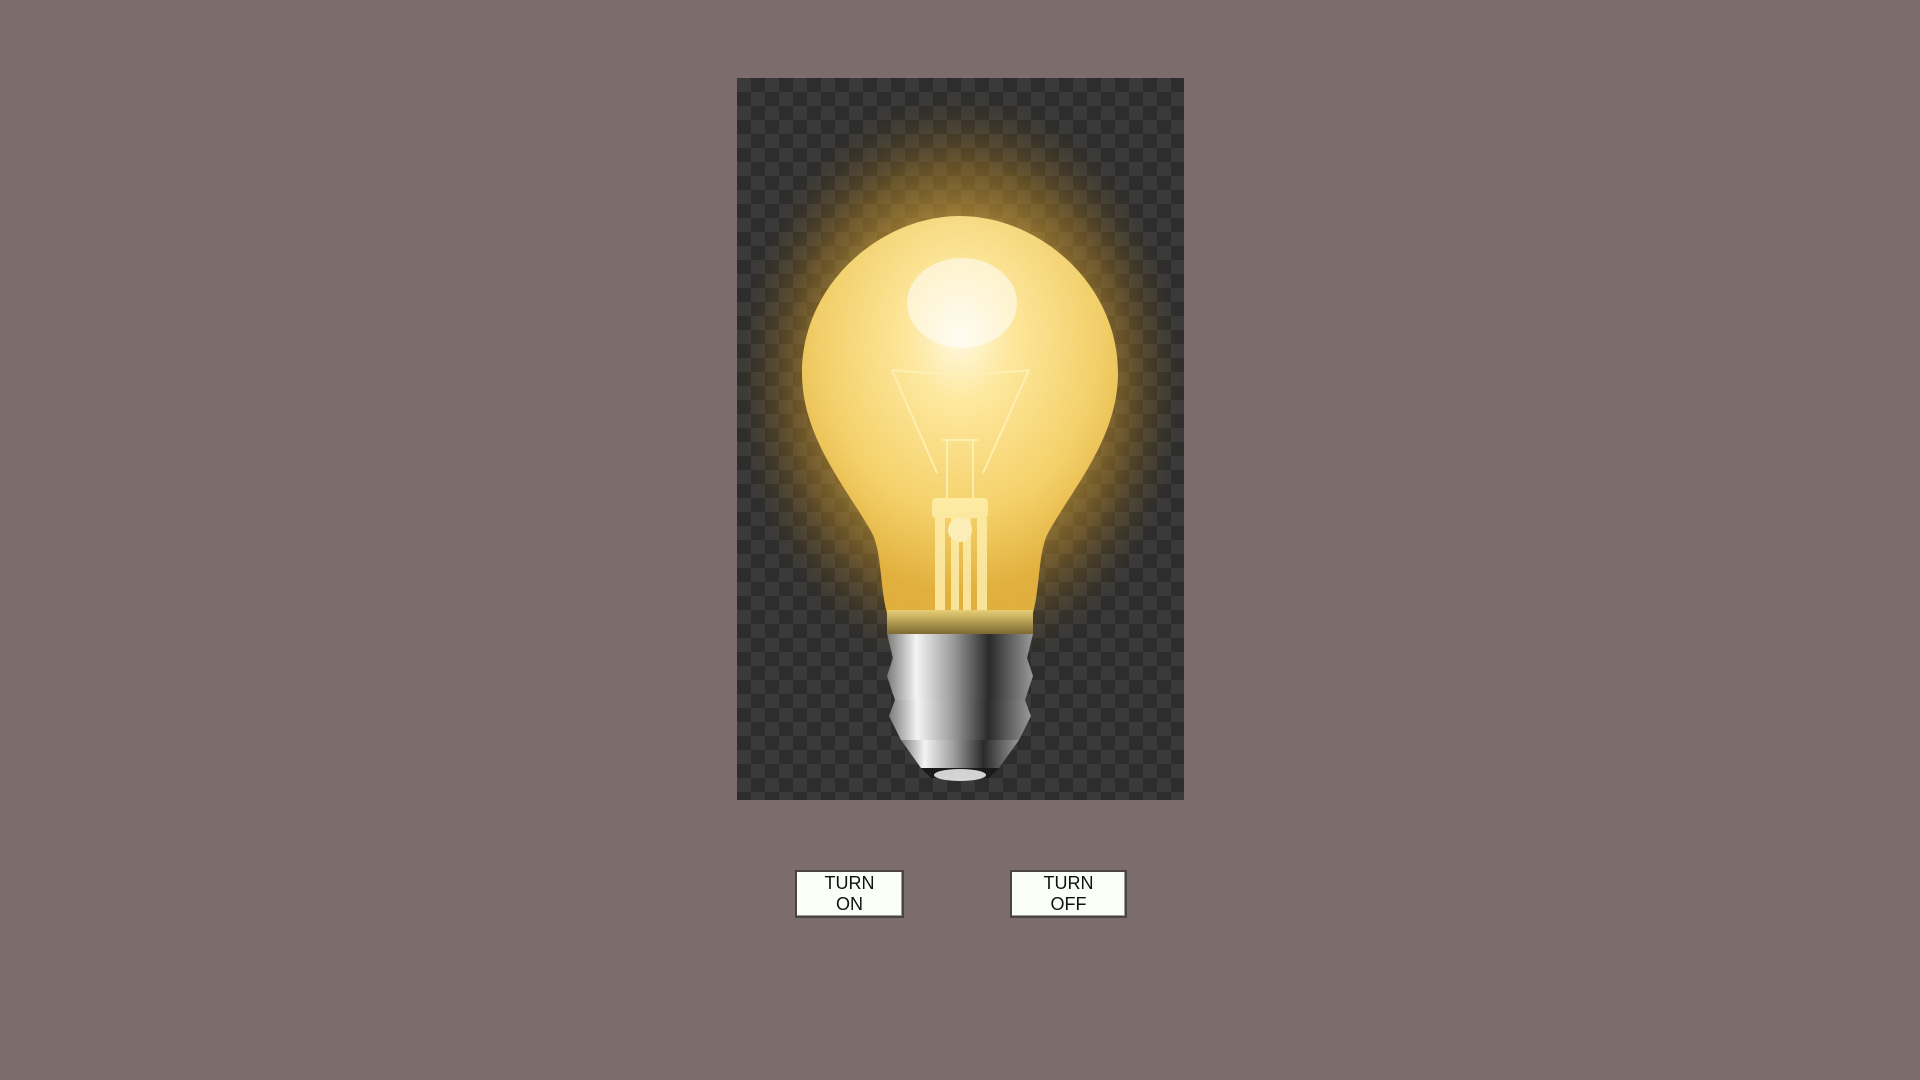  Describe the element at coordinates (1068, 894) in the screenshot. I see `turn-off-button: TURN OFF` at that location.